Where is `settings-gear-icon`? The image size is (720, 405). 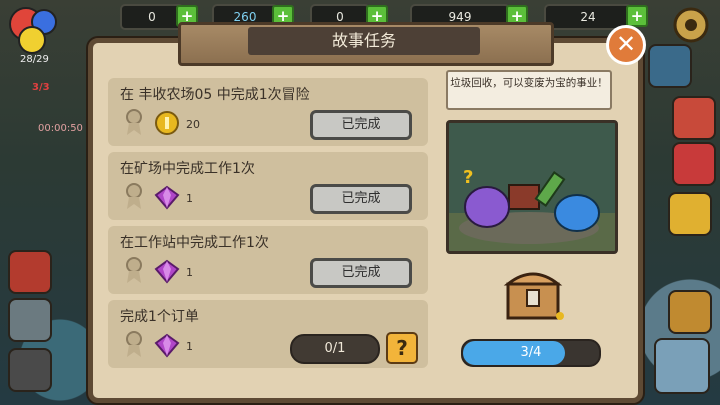
settings-gear-icon is located at coordinates (691, 25).